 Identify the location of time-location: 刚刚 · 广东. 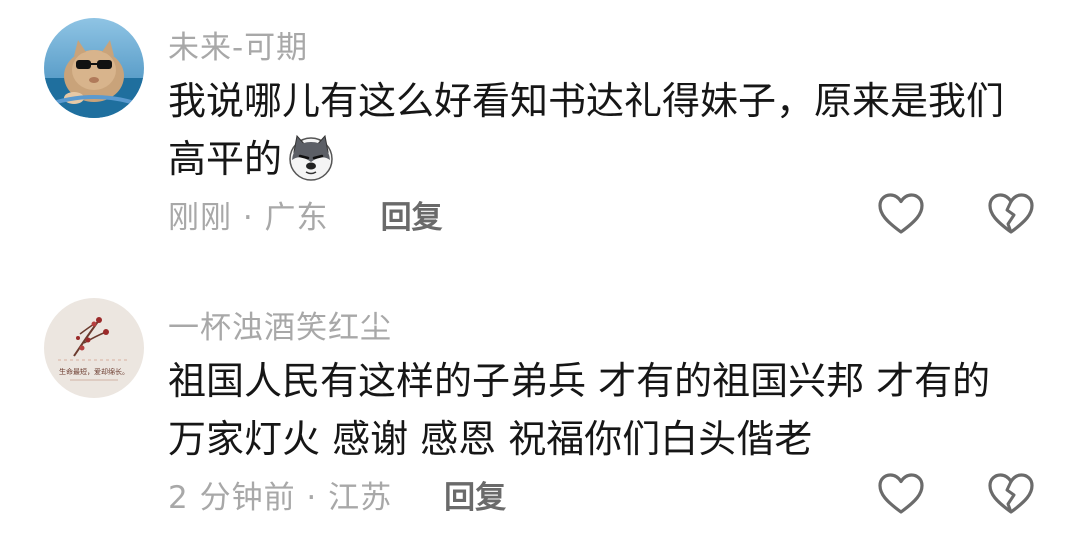
(248, 218).